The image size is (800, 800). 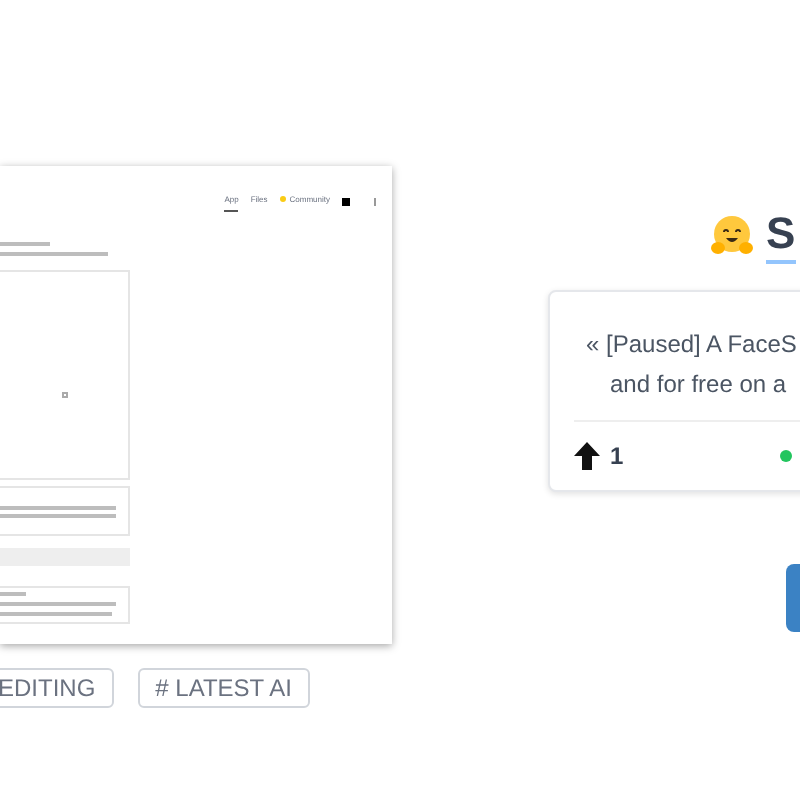 I want to click on tag-chip: EDITING, so click(x=57, y=688).